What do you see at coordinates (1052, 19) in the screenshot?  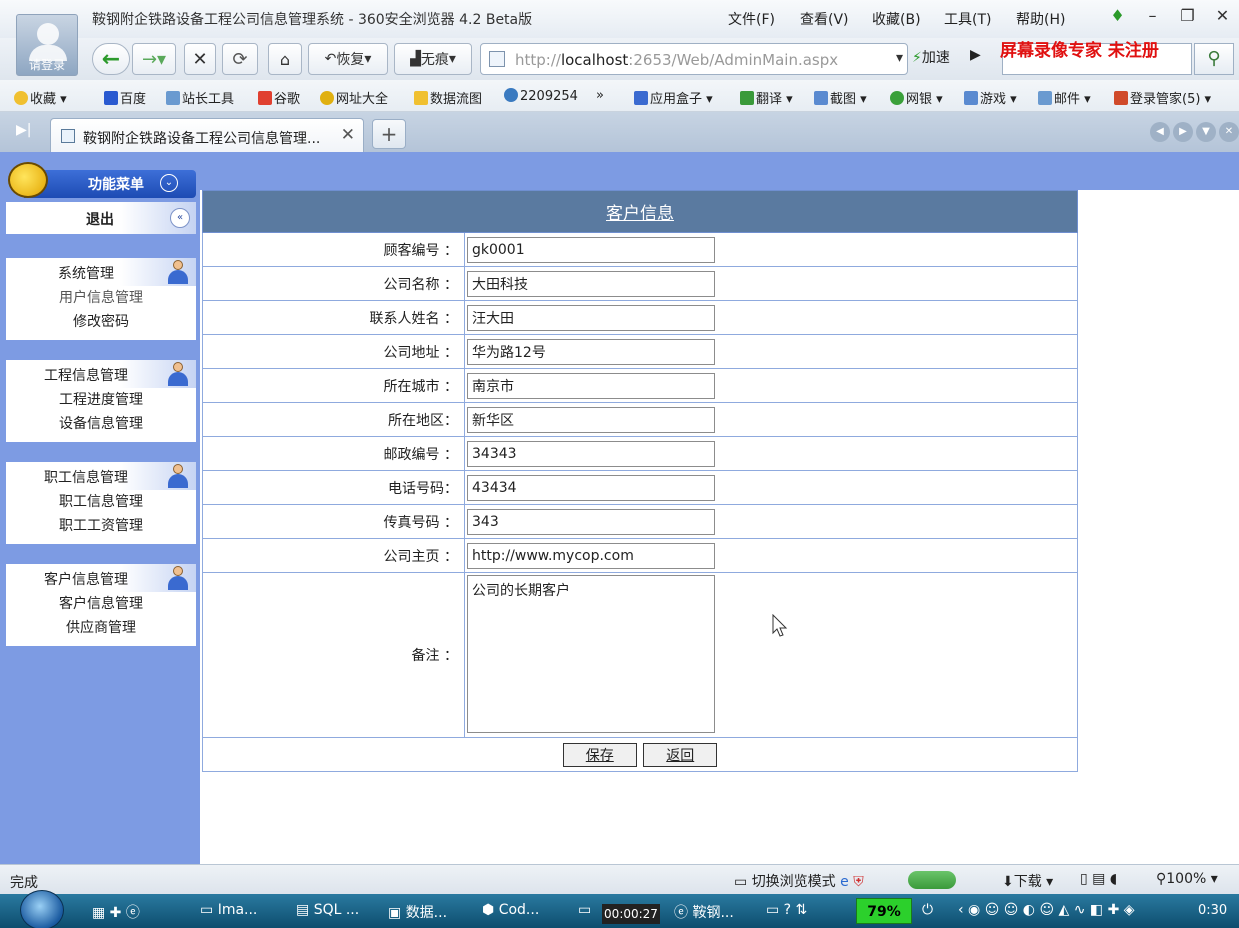 I see `menu-help: 帮助(H)` at bounding box center [1052, 19].